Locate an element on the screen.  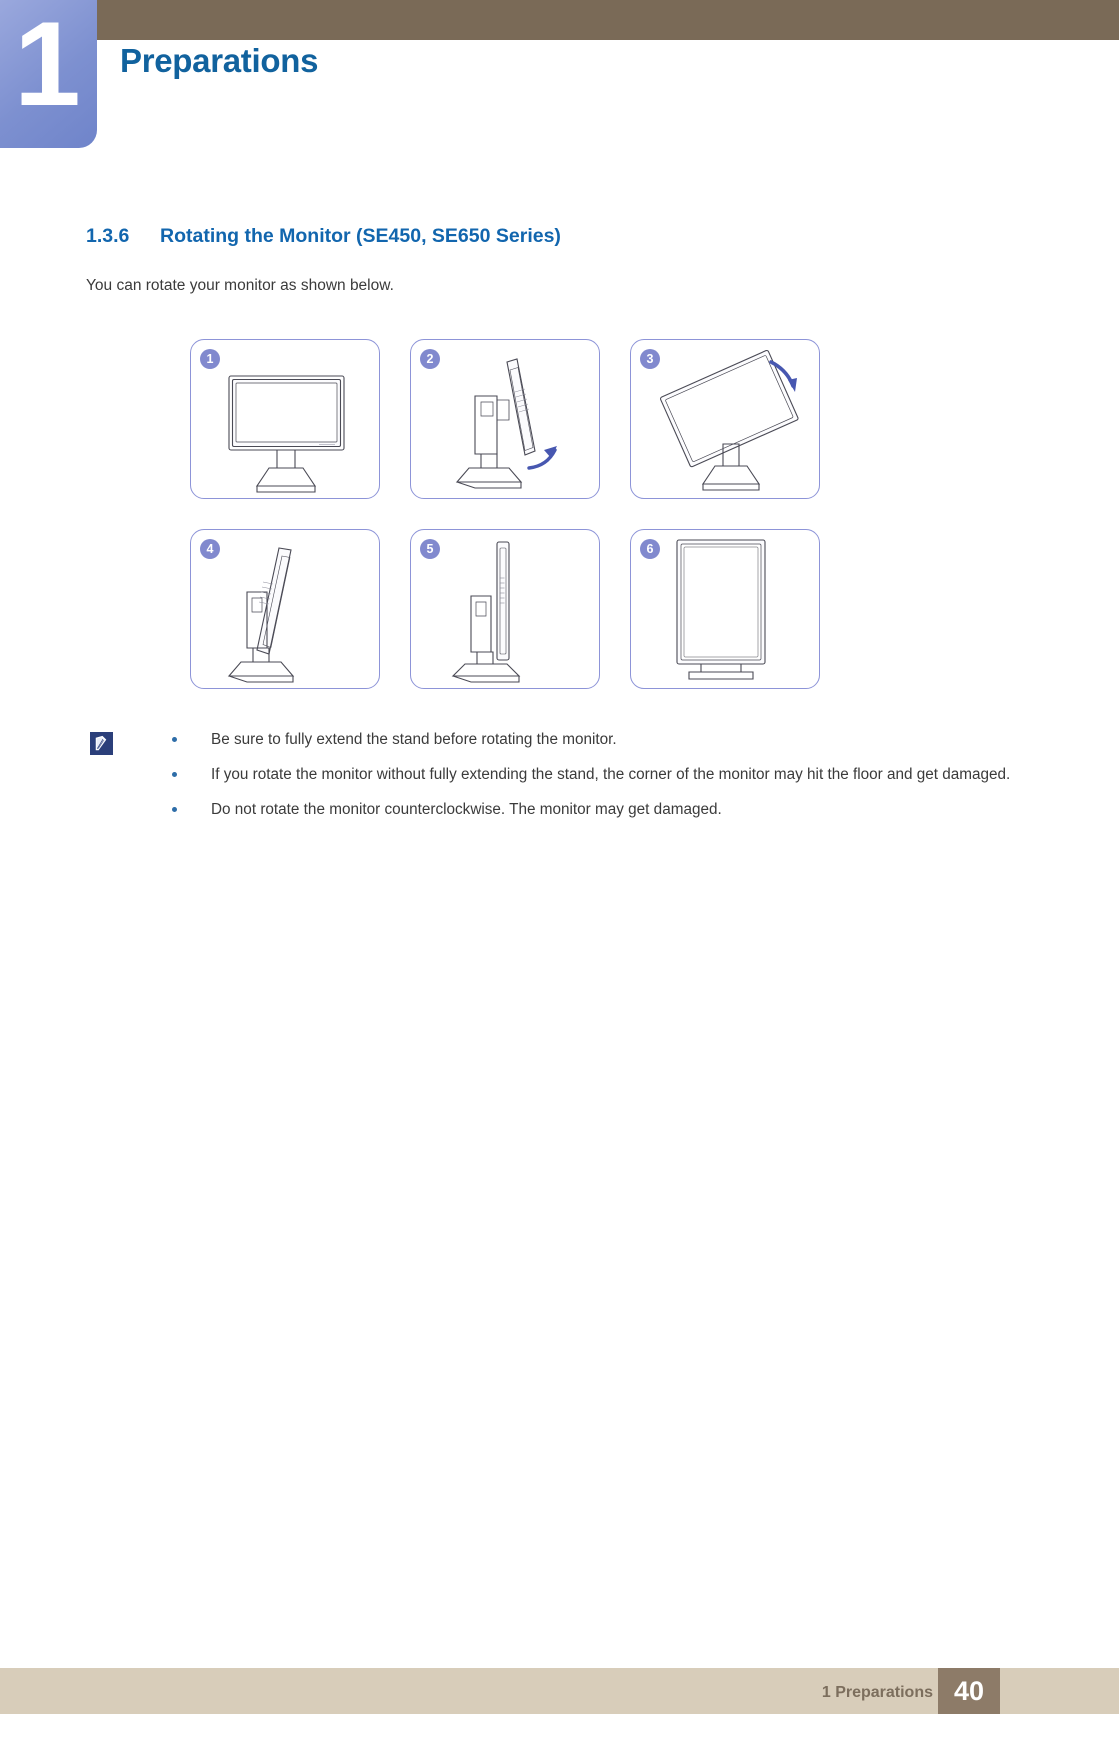
monitor-front-landscape-icon is located at coordinates (286, 434).